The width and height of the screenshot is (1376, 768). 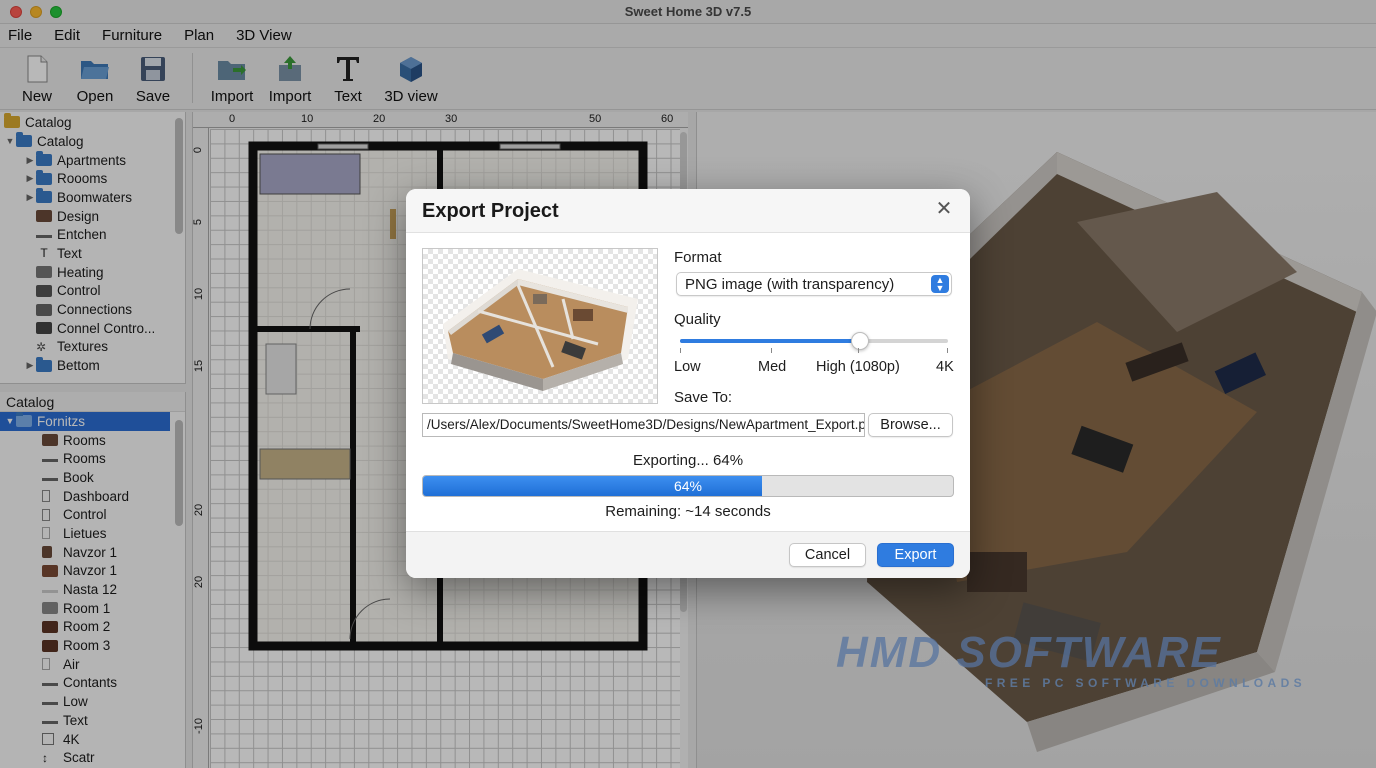 I want to click on close-icon: ✕, so click(x=944, y=209).